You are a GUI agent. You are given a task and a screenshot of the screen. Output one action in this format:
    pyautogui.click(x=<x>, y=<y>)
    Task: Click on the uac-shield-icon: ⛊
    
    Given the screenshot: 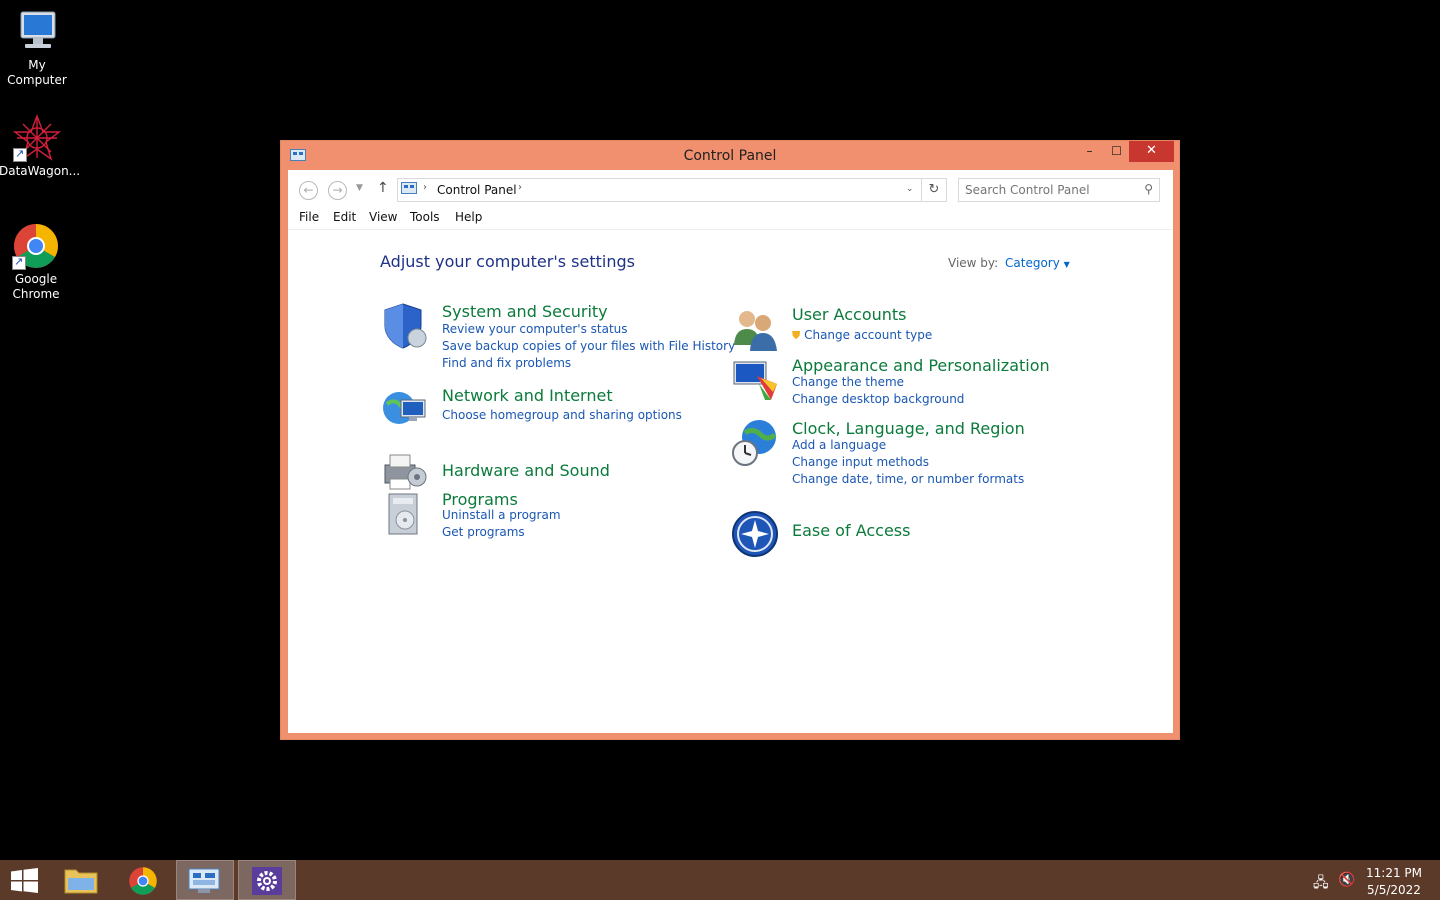 What is the action you would take?
    pyautogui.click(x=796, y=335)
    